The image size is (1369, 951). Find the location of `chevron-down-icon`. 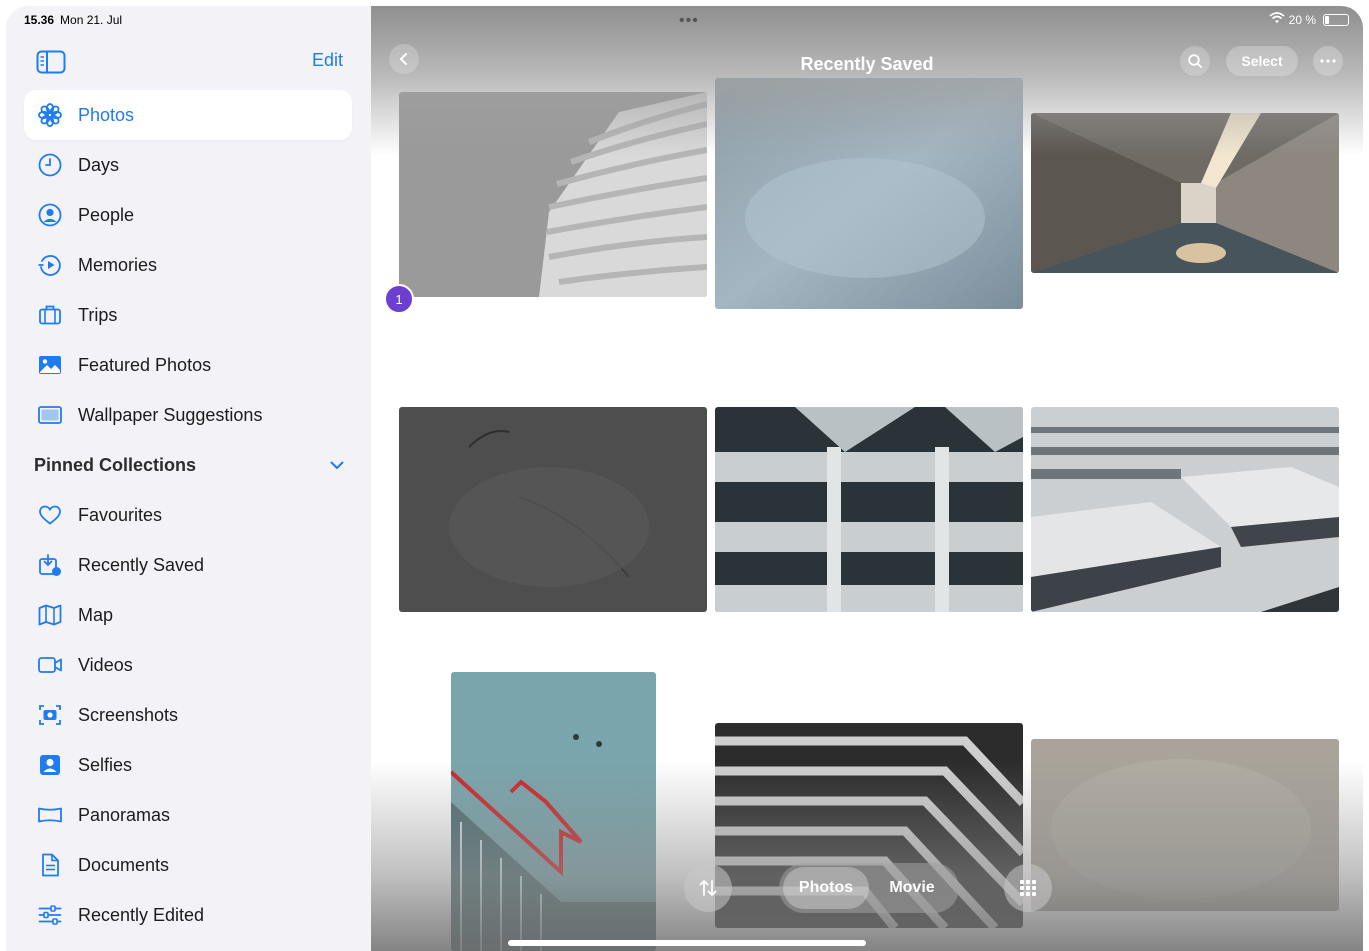

chevron-down-icon is located at coordinates (337, 465).